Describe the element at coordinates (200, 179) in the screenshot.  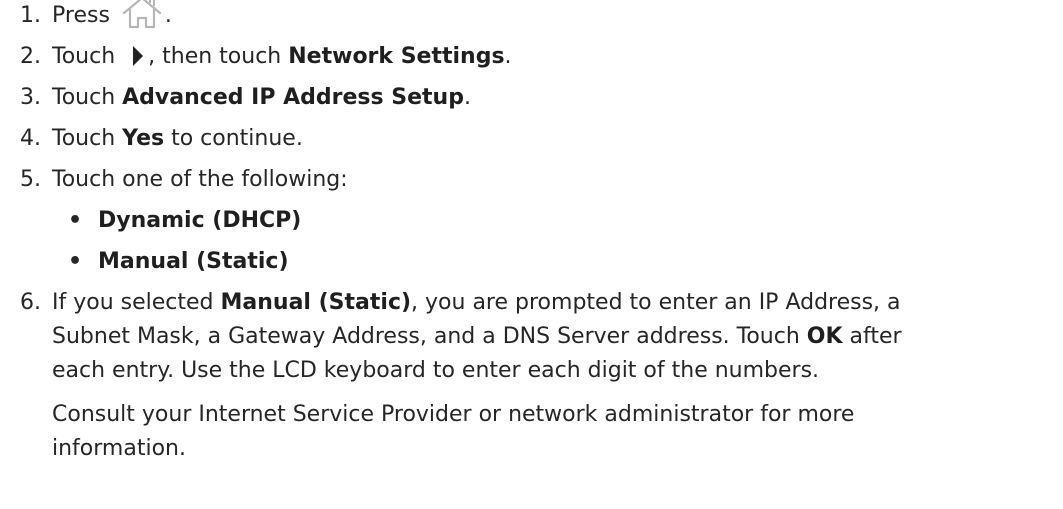
I see `step-text: Touch one of the following:` at that location.